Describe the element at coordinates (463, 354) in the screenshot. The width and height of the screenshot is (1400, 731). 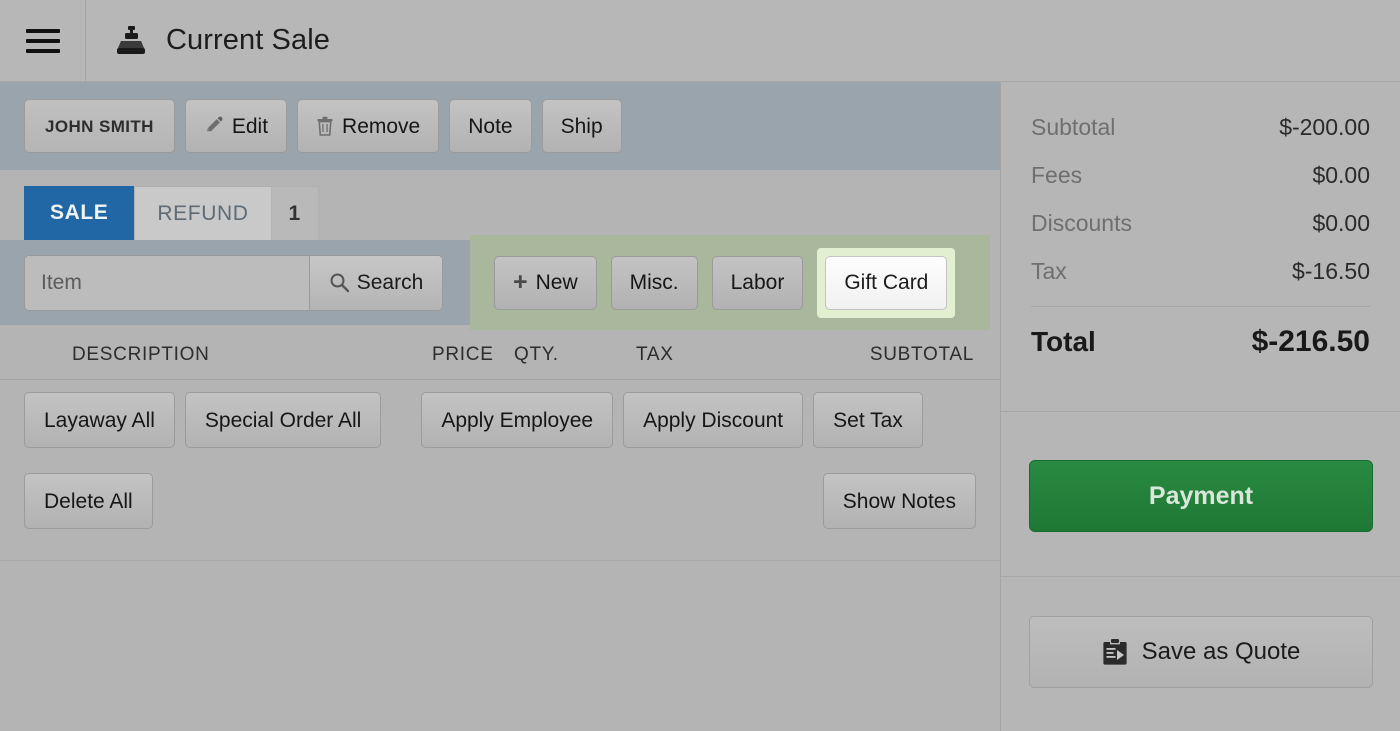
I see `column-header-price: PRICE` at that location.